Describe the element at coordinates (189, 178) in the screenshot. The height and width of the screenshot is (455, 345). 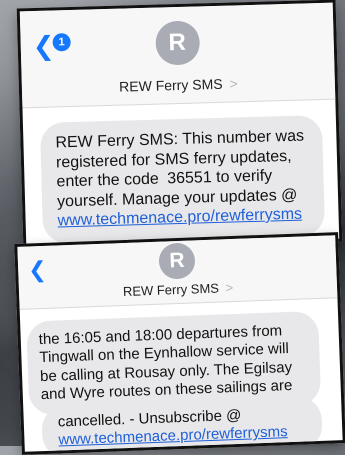
I see `verification-code: 36551` at that location.